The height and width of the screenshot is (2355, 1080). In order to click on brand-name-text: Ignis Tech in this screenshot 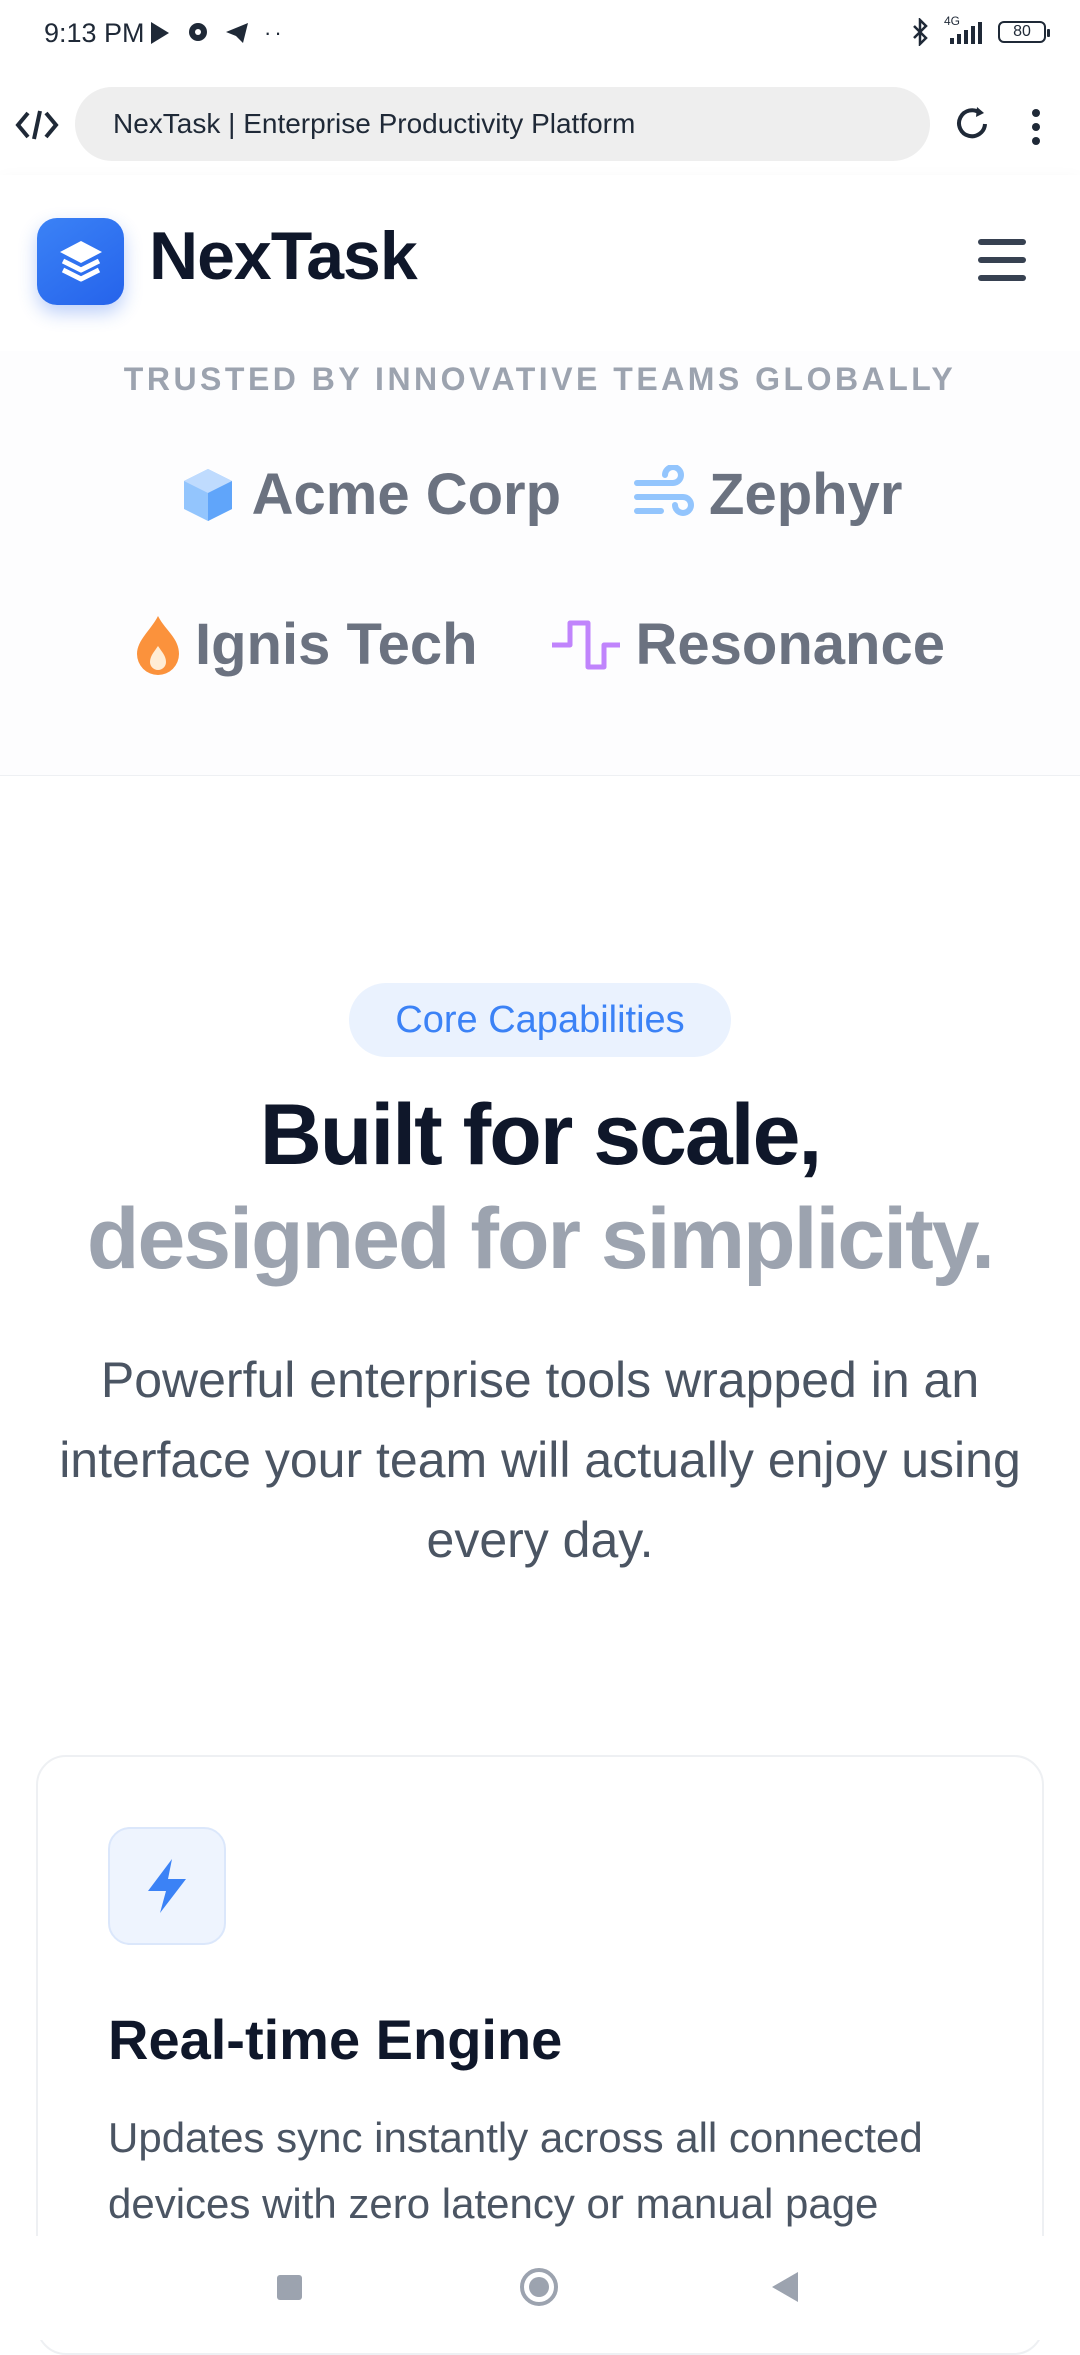, I will do `click(336, 644)`.